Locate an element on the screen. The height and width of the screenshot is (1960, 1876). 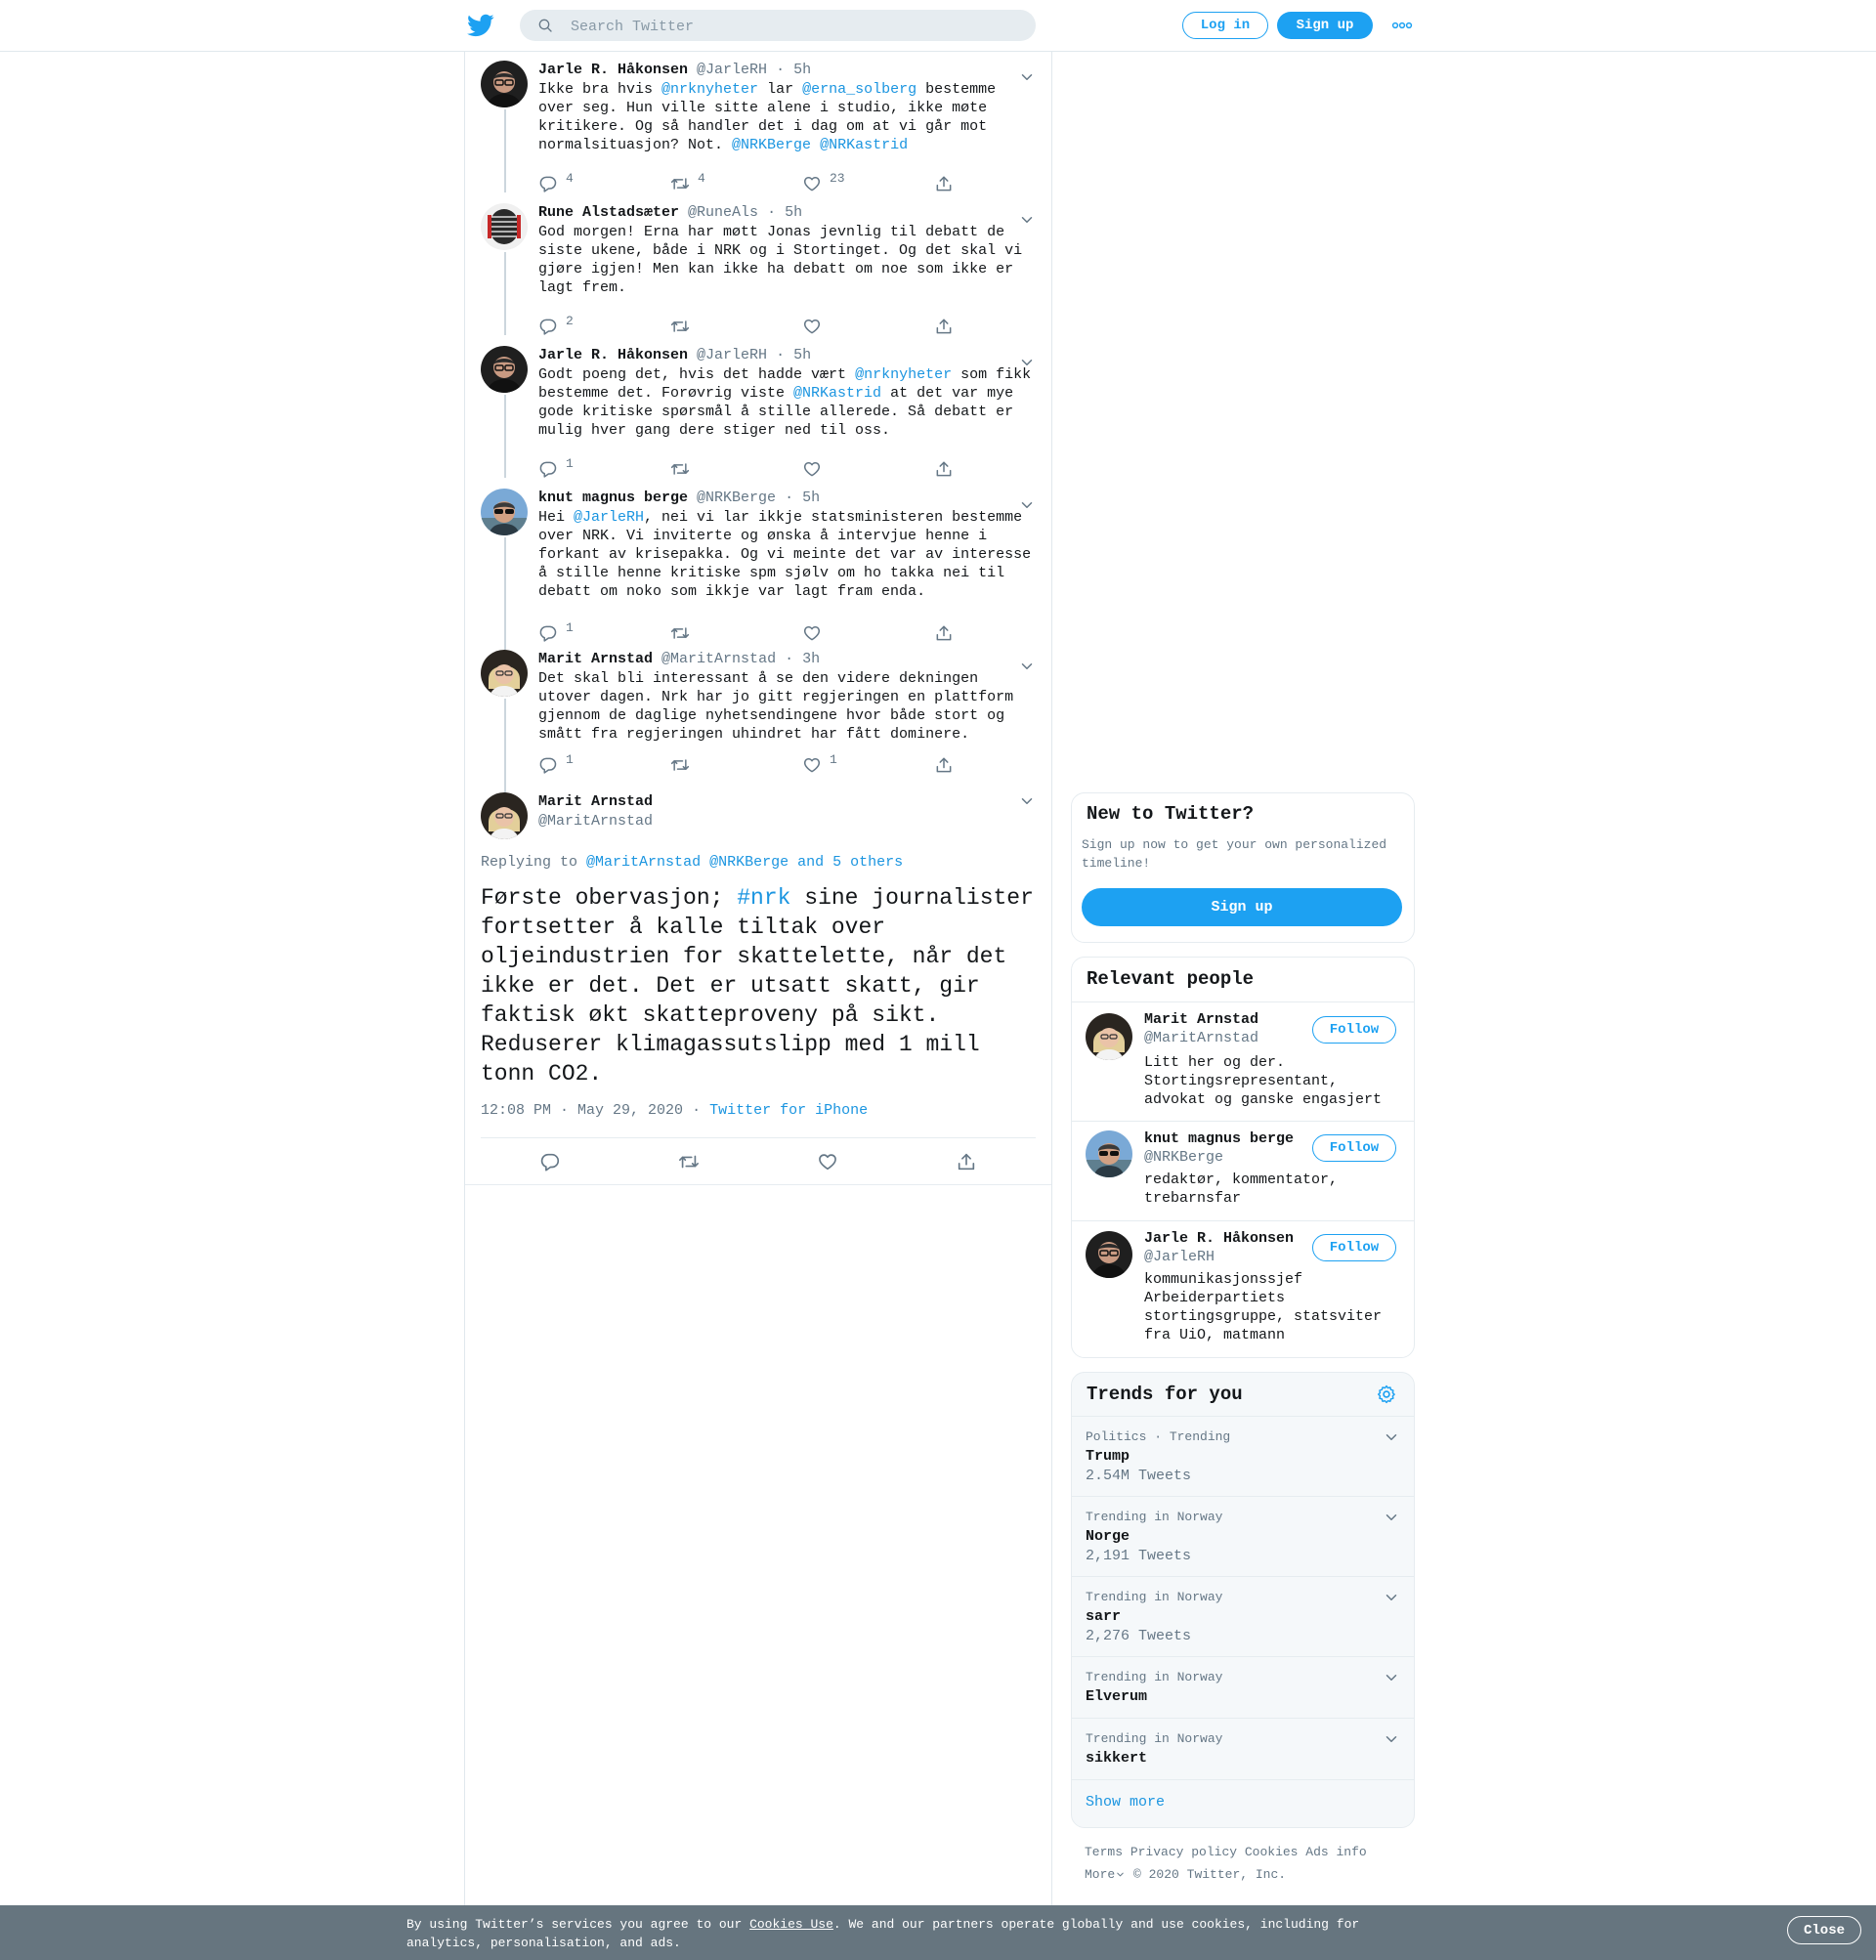
tweet-source-link: Twitter for iPhone is located at coordinates (788, 1110).